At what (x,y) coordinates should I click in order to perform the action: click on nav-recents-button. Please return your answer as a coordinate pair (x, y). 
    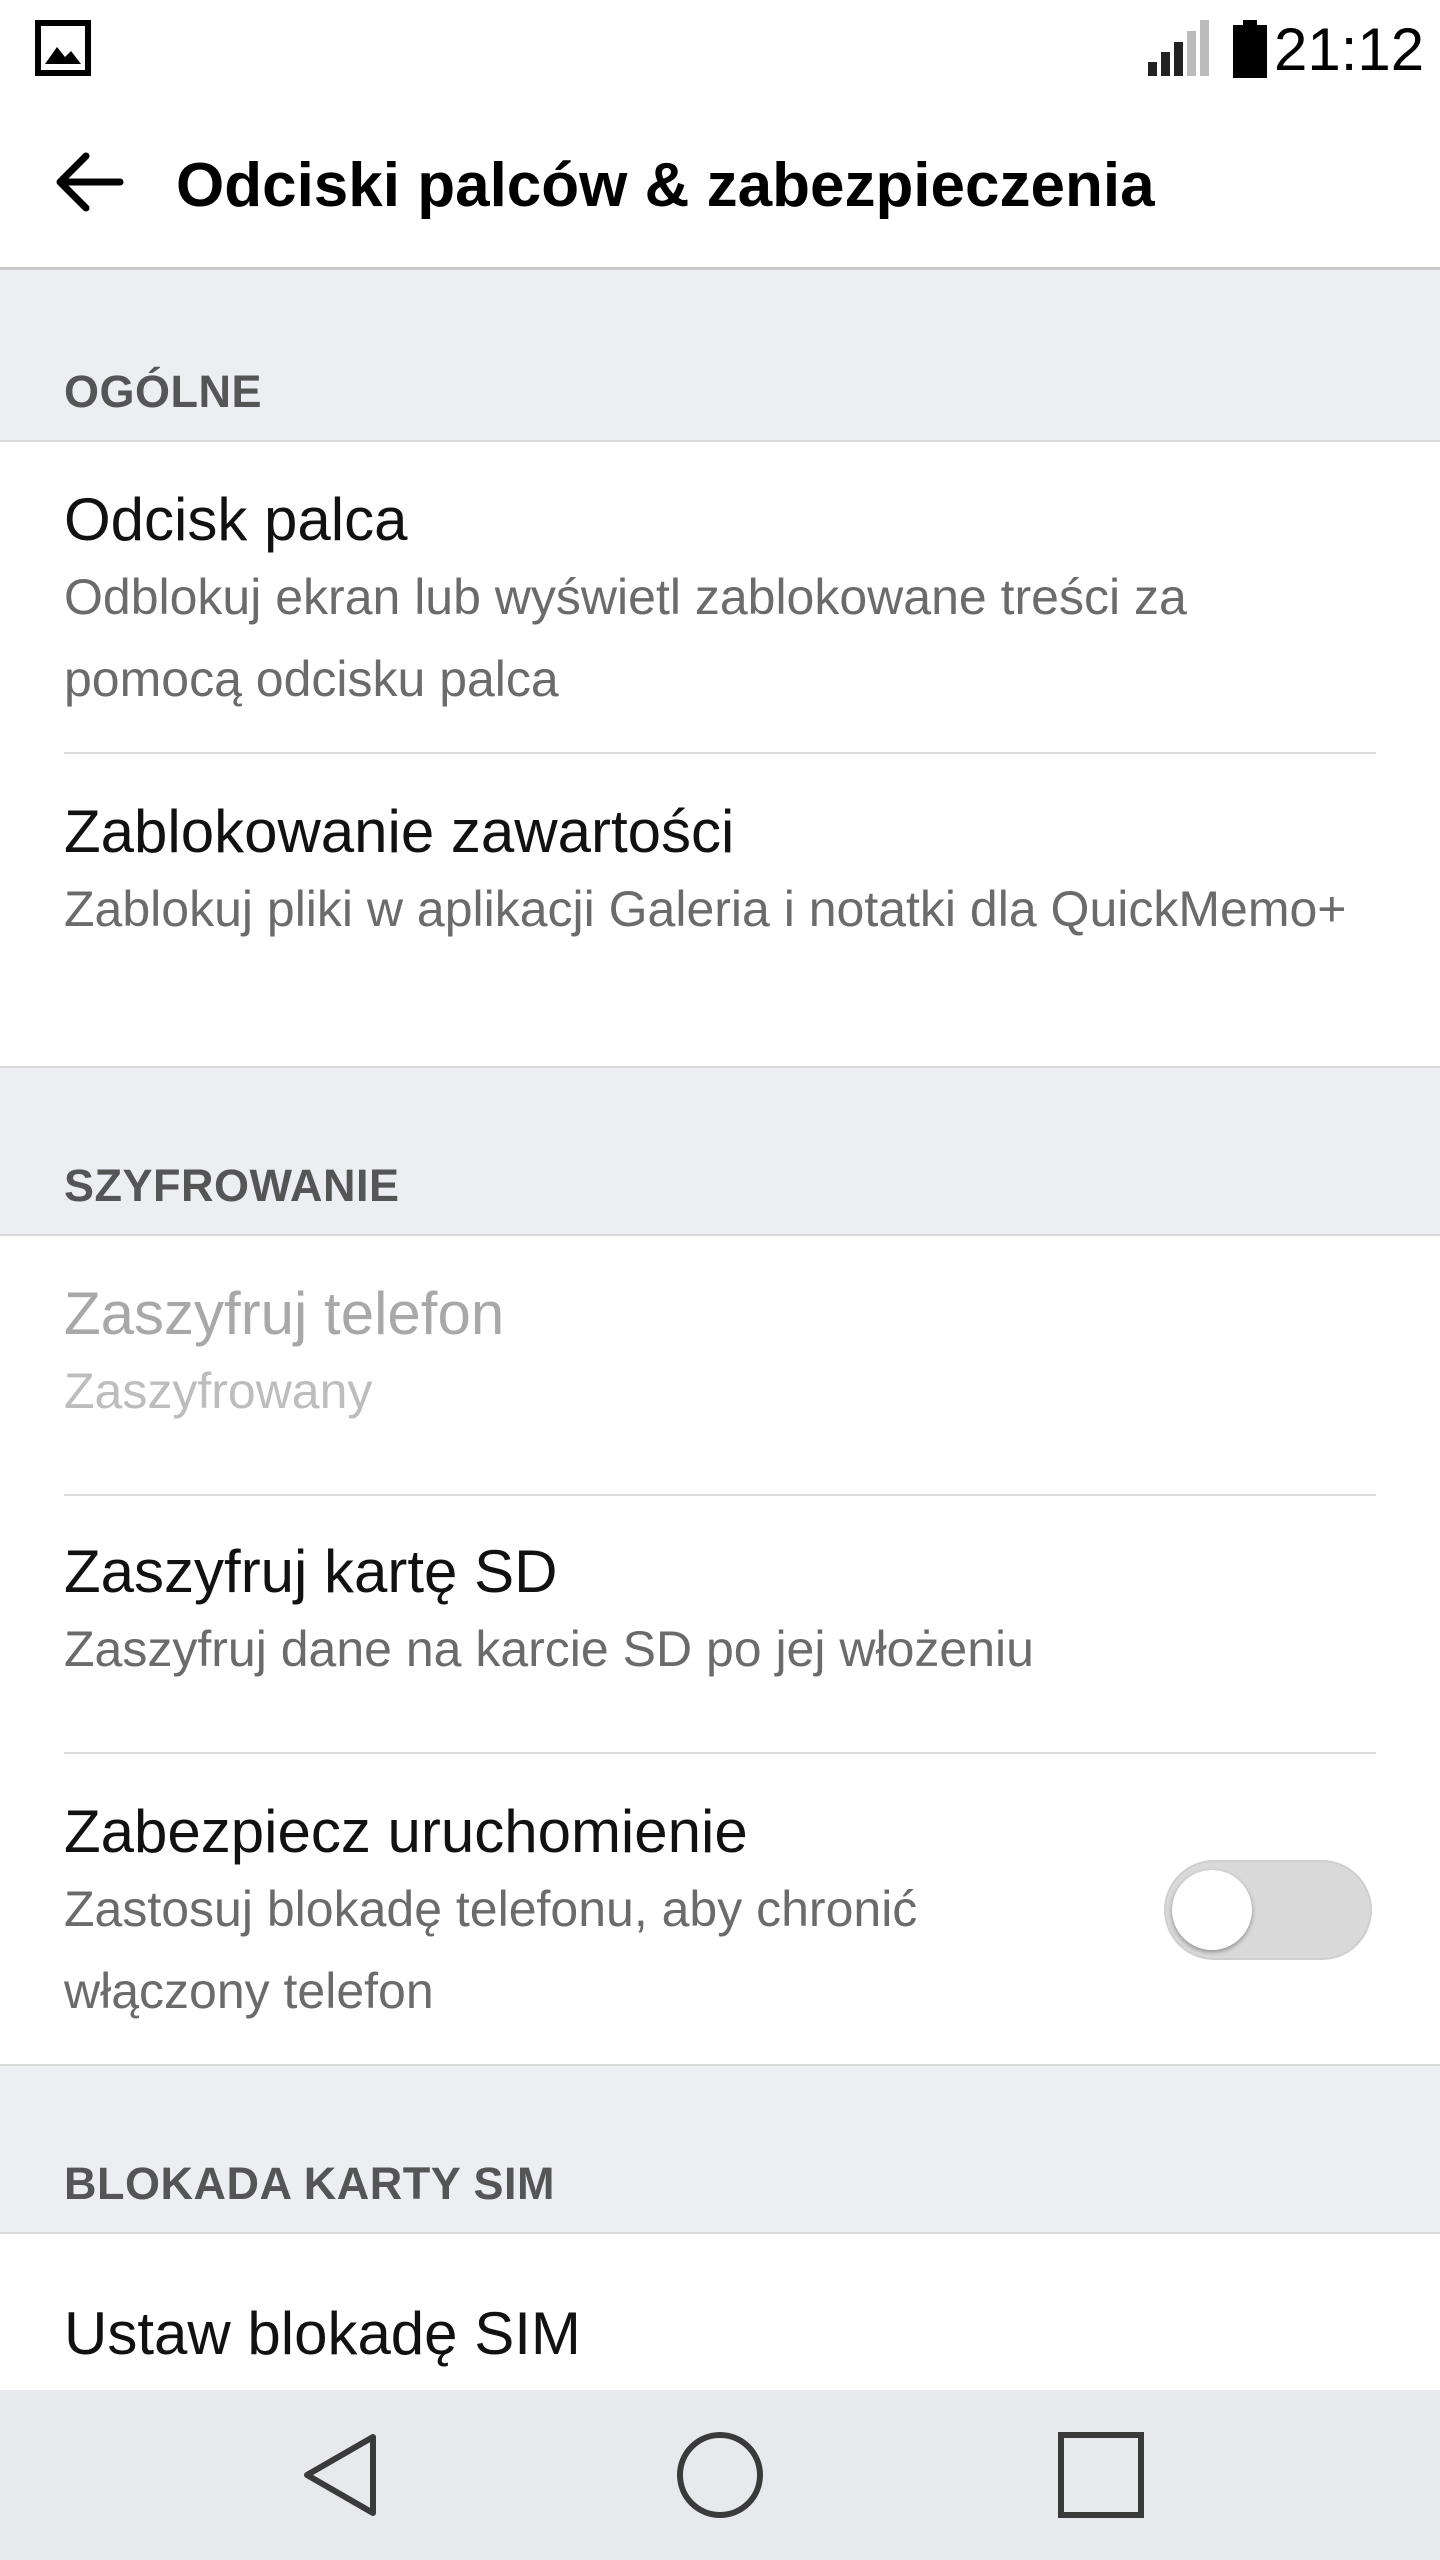
    Looking at the image, I should click on (1101, 2475).